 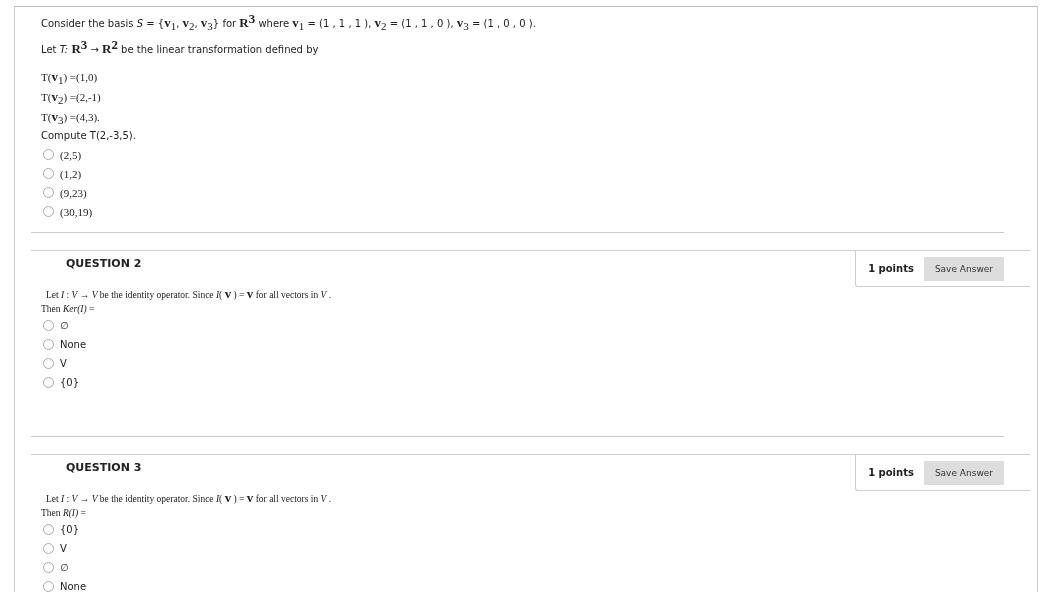 I want to click on option-label: (2,5), so click(x=71, y=154).